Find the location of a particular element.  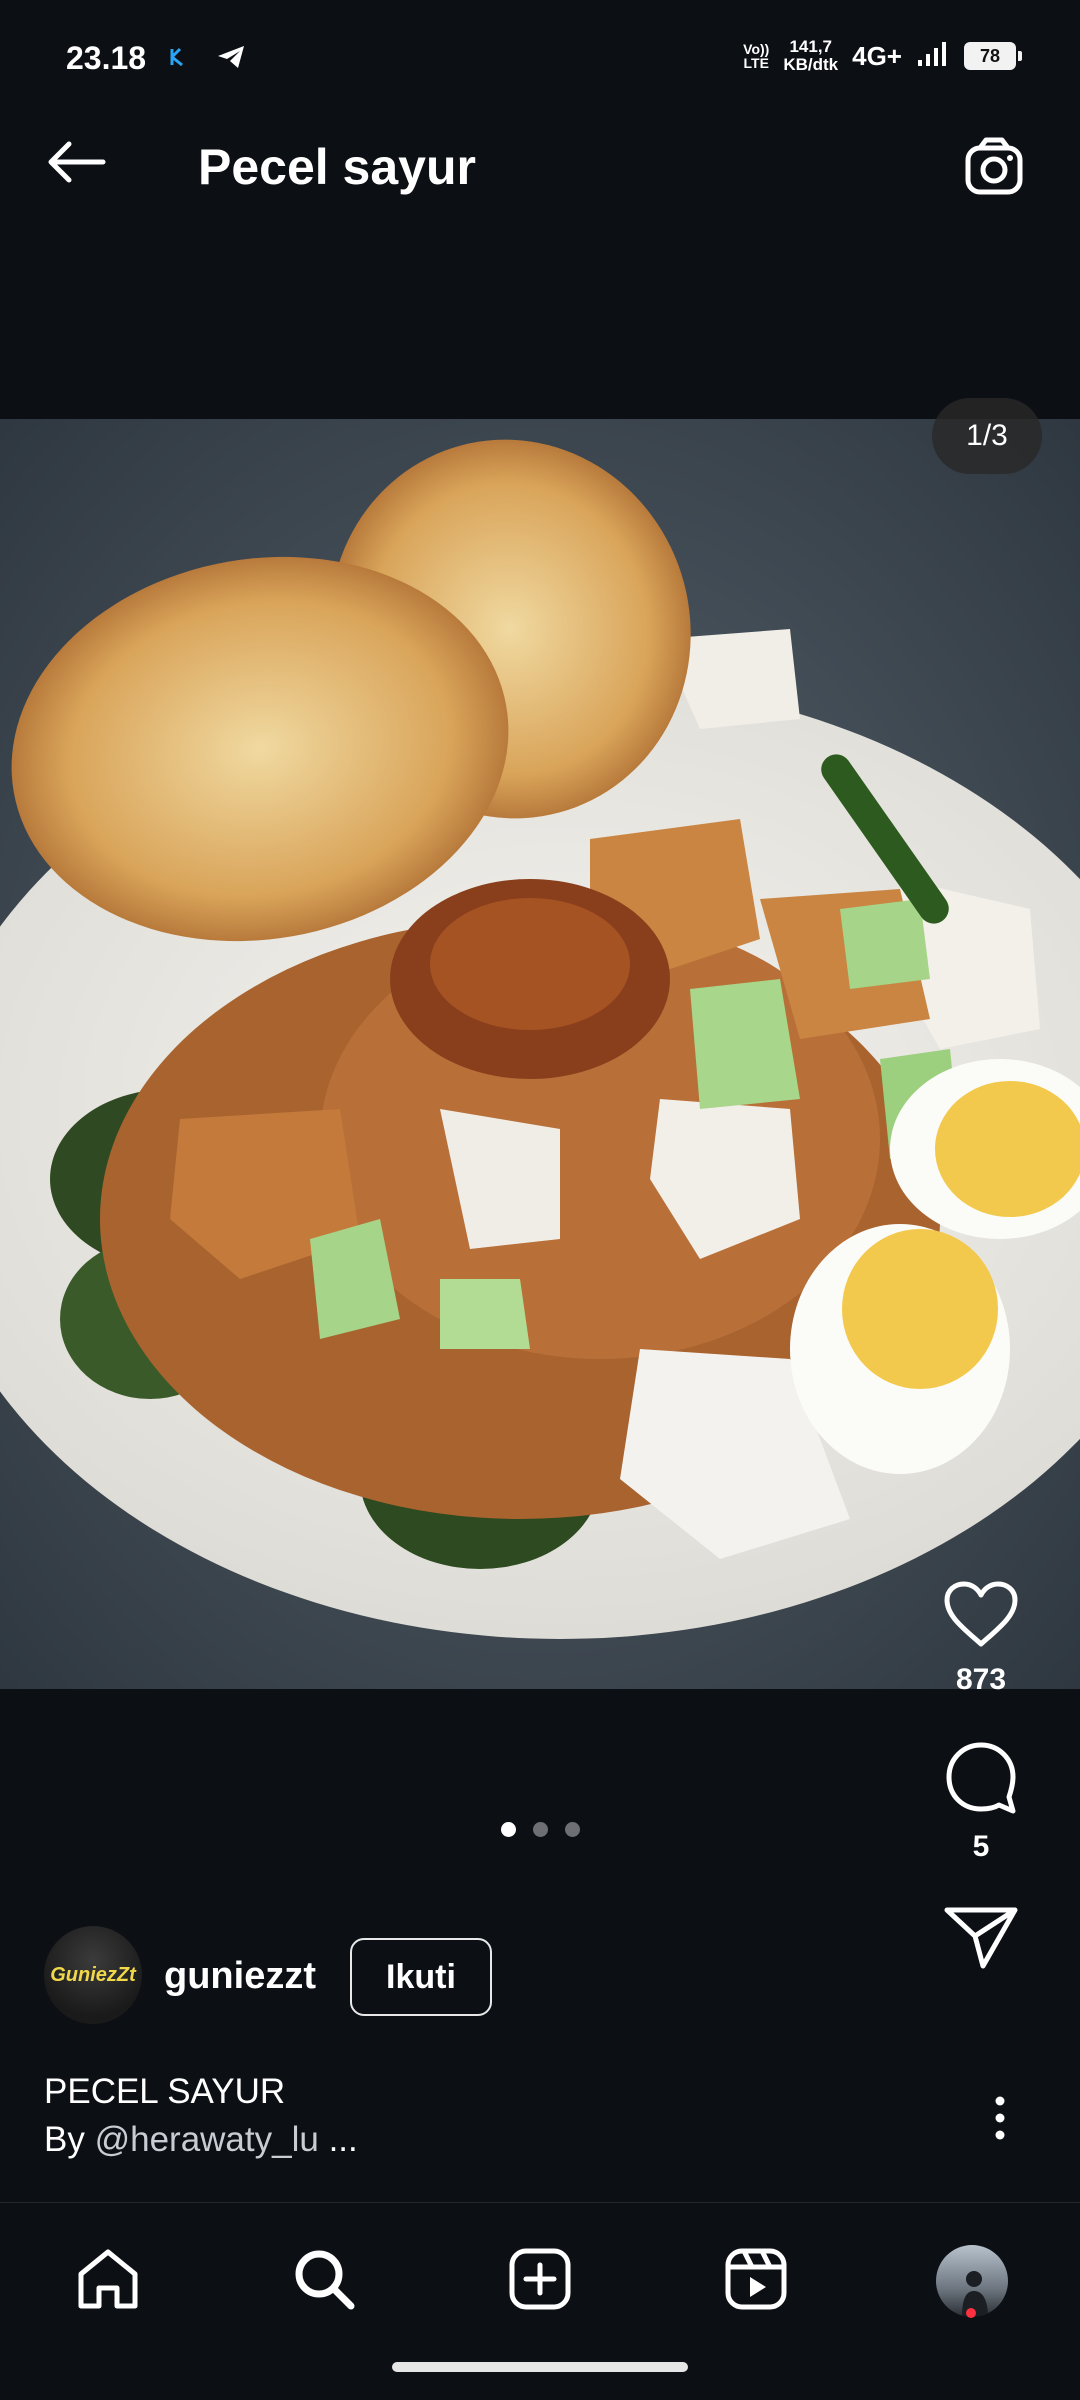

comment-button: 5 is located at coordinates (981, 1801).